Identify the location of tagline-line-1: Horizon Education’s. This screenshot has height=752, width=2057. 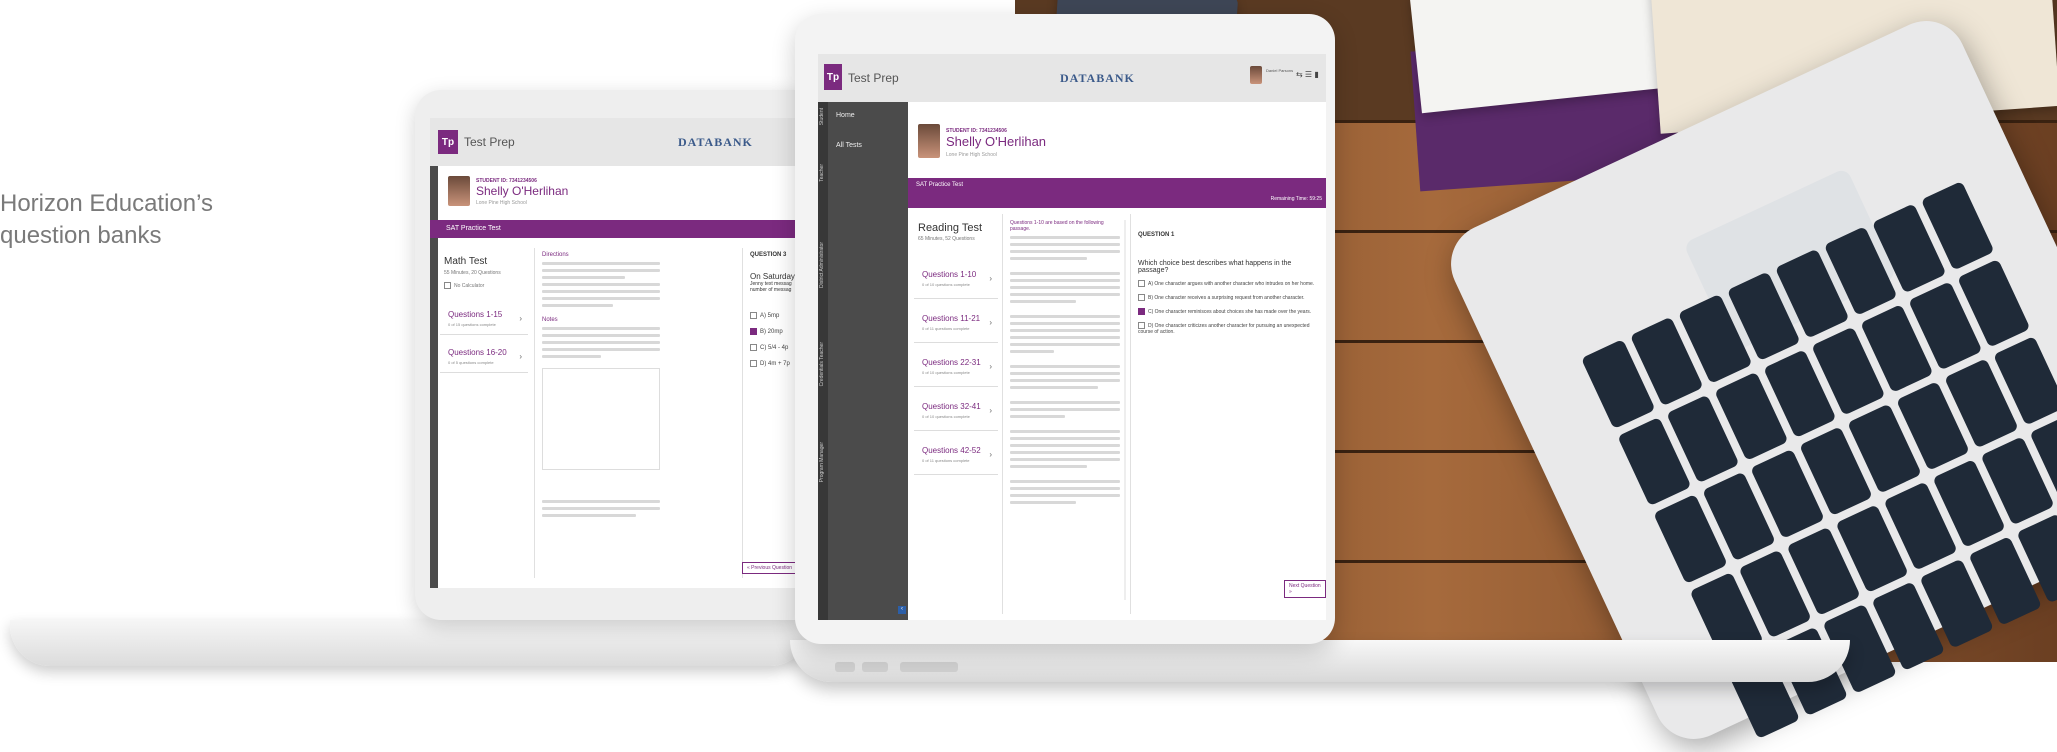
(107, 203).